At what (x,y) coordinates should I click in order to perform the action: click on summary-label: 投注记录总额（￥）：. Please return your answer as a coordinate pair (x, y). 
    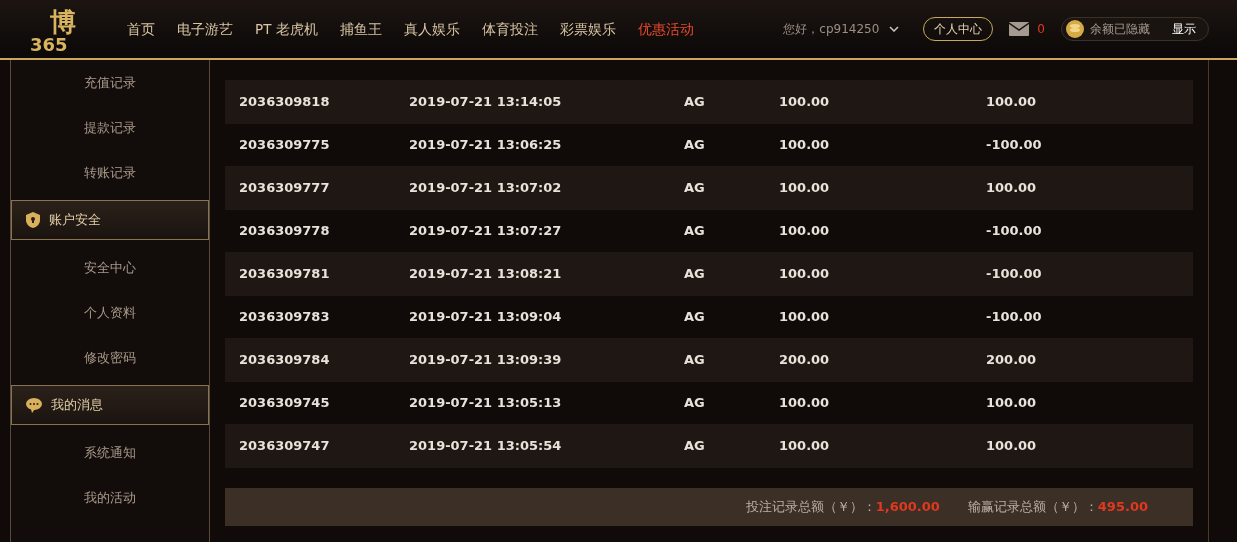
    Looking at the image, I should click on (810, 507).